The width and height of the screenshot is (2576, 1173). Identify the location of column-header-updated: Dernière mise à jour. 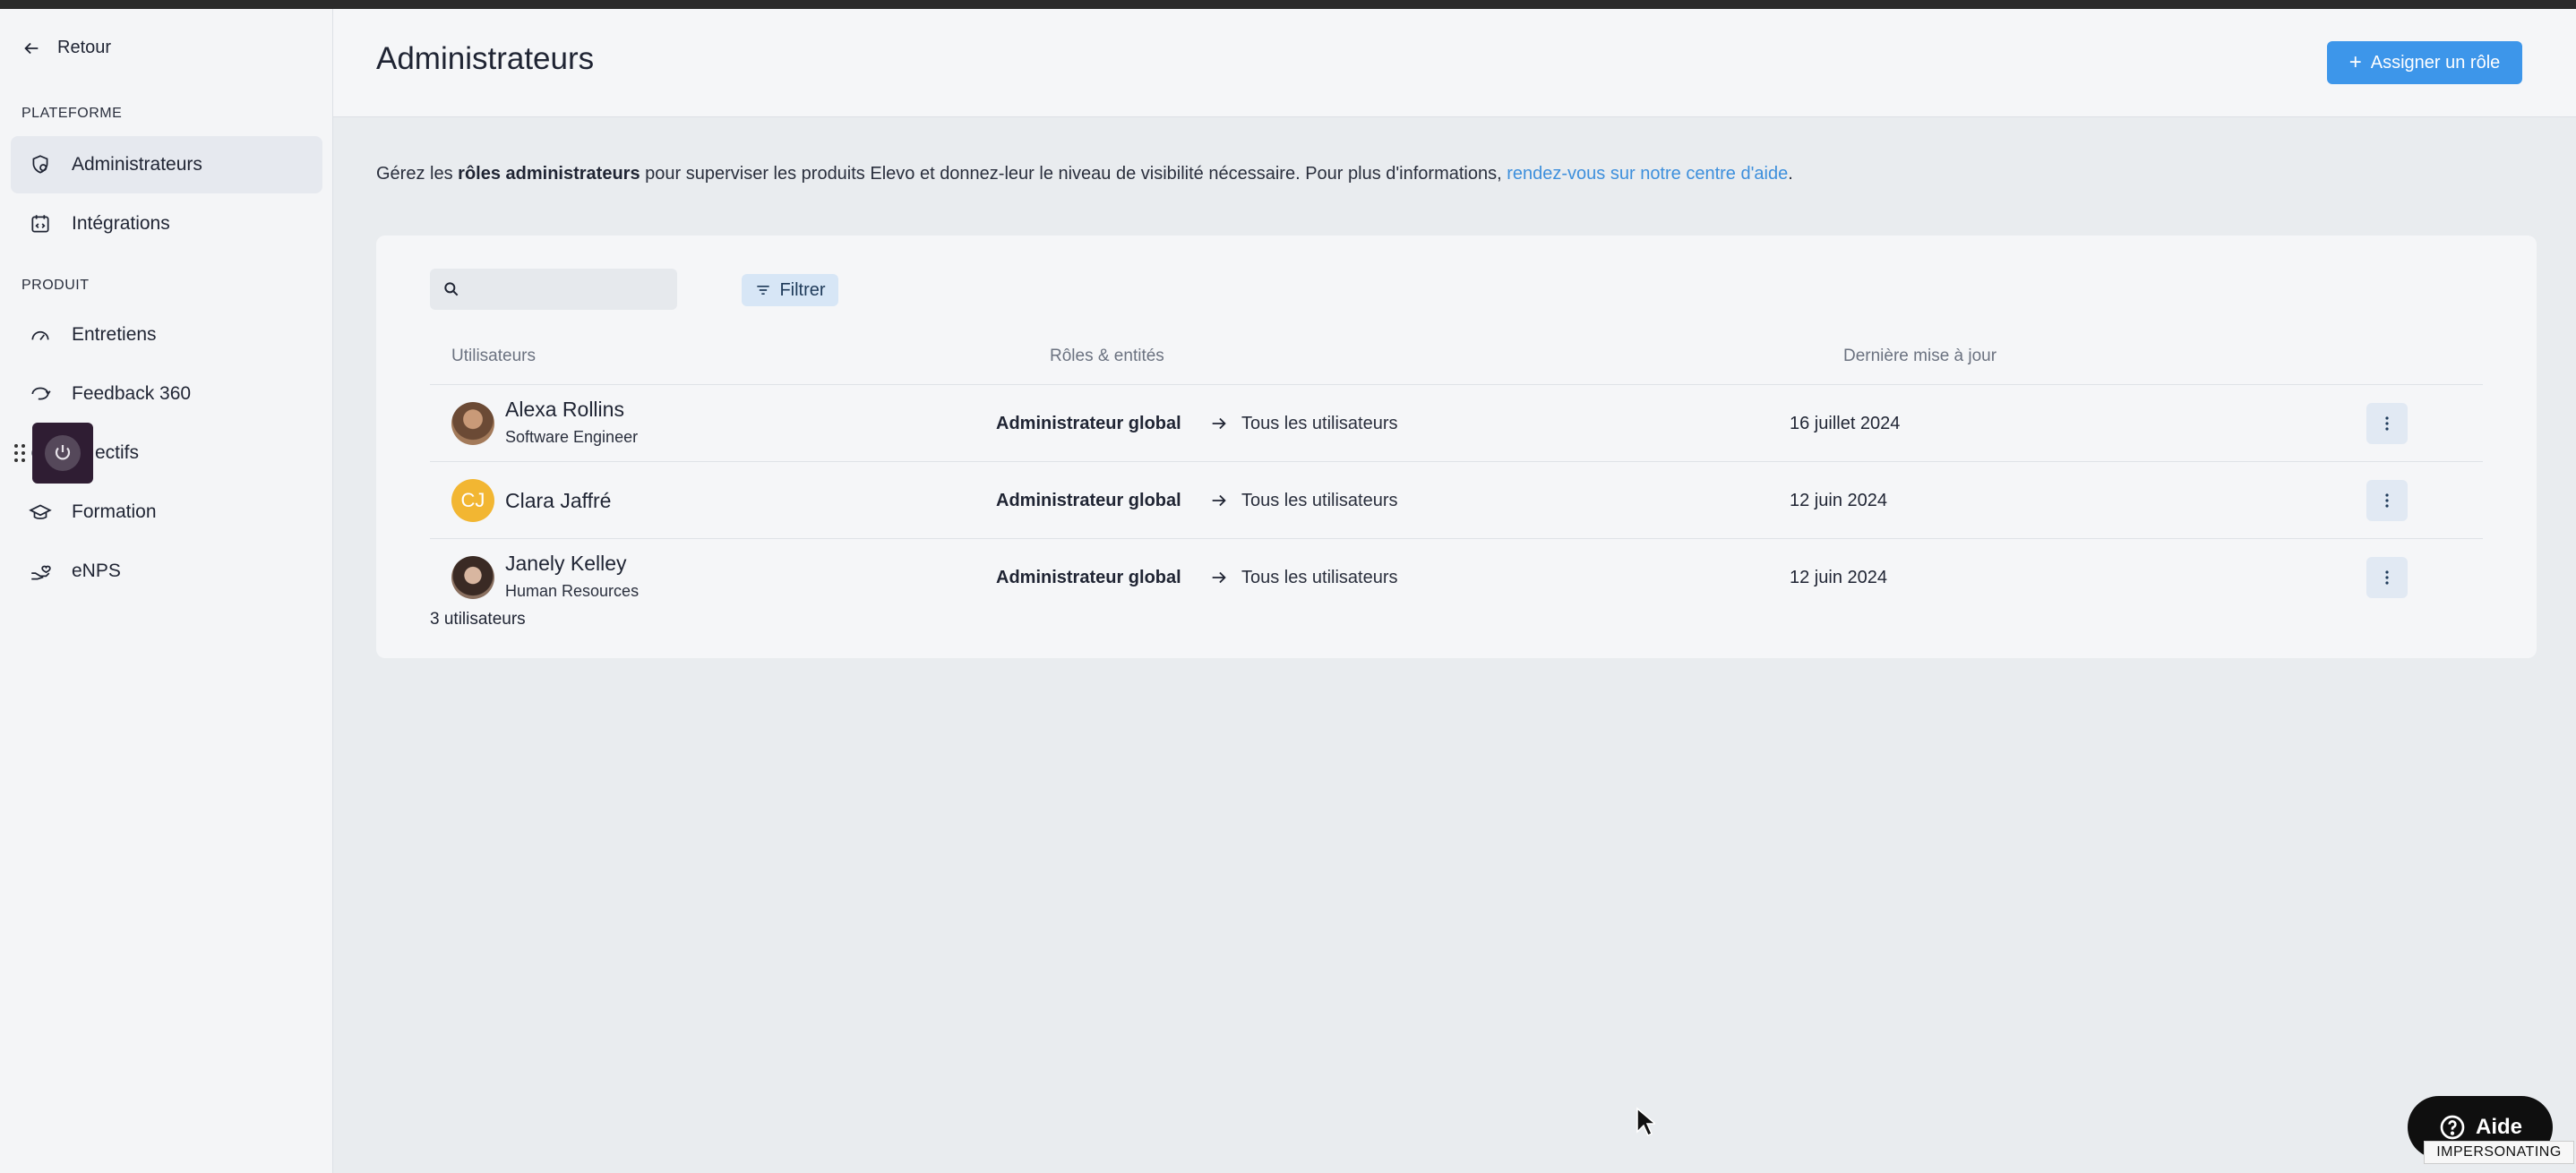
(1919, 356).